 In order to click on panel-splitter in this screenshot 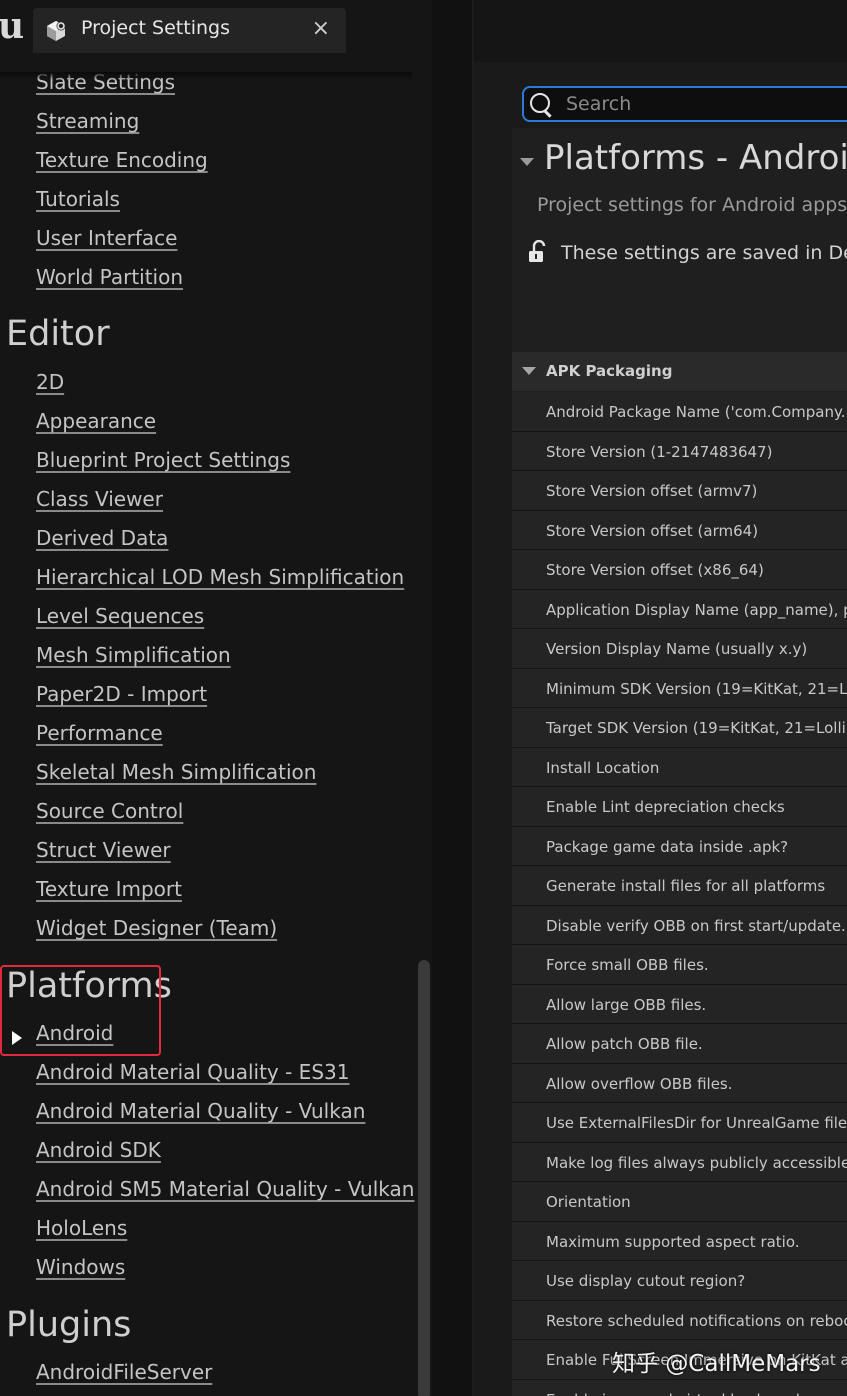, I will do `click(453, 698)`.